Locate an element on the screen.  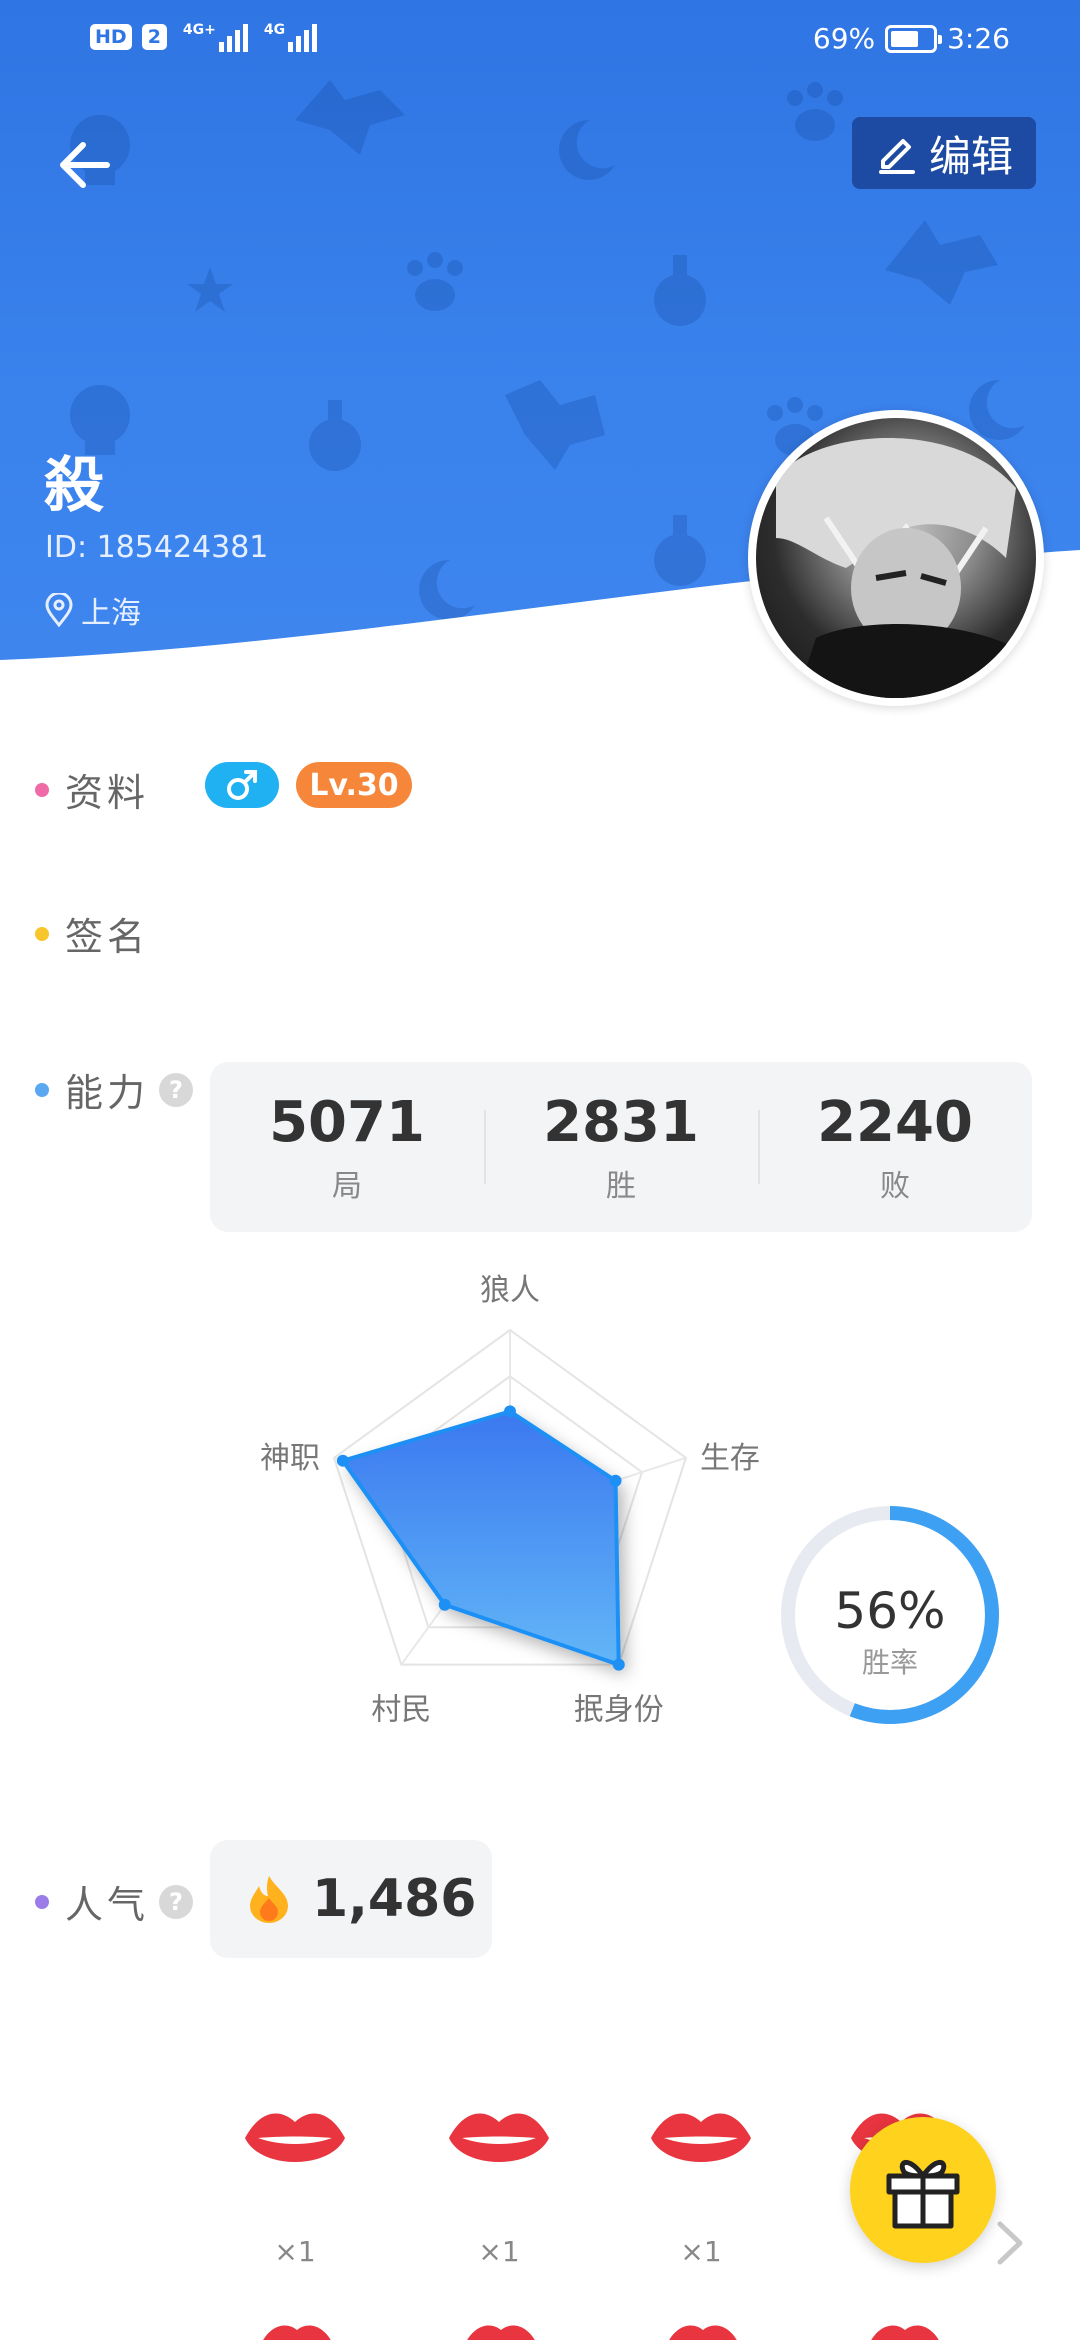
win-rate-value: 56% is located at coordinates (889, 1611).